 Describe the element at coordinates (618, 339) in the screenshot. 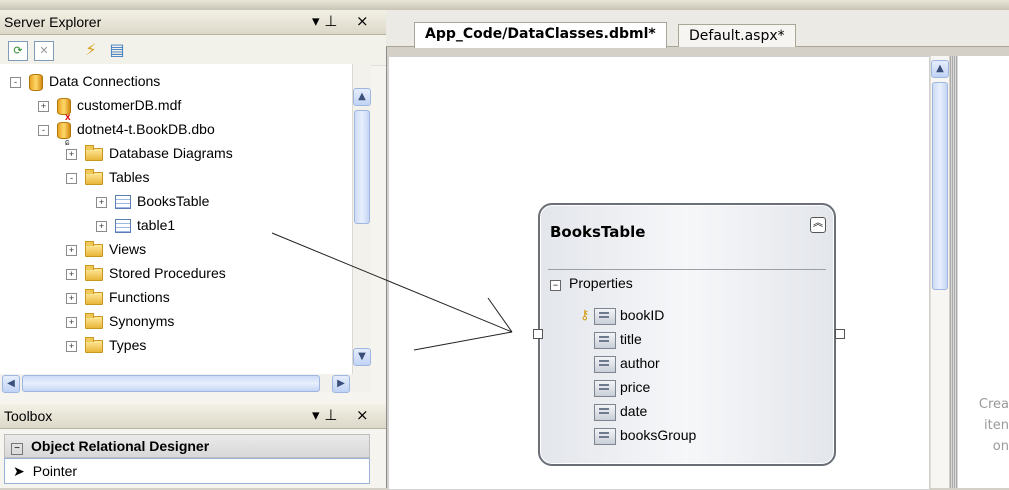

I see `property-title: title` at that location.